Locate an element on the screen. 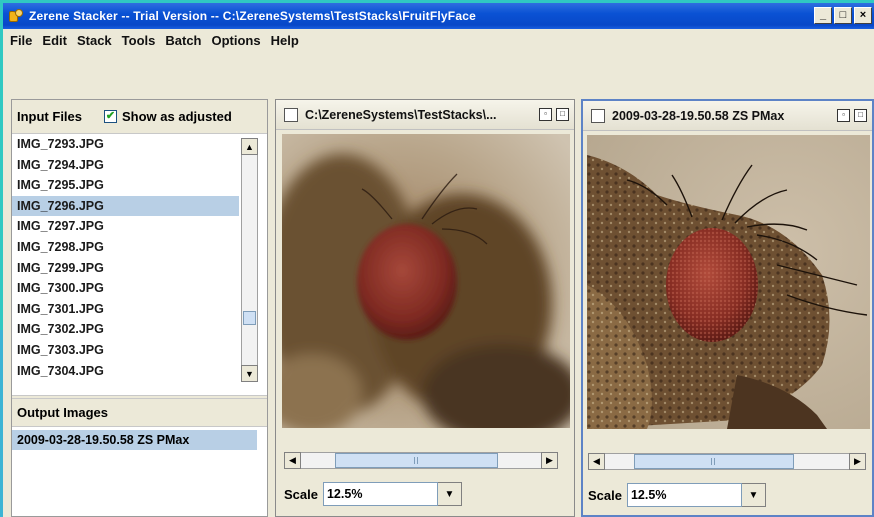 This screenshot has height=517, width=874. list-item: IMG_7303.JPG is located at coordinates (125, 350).